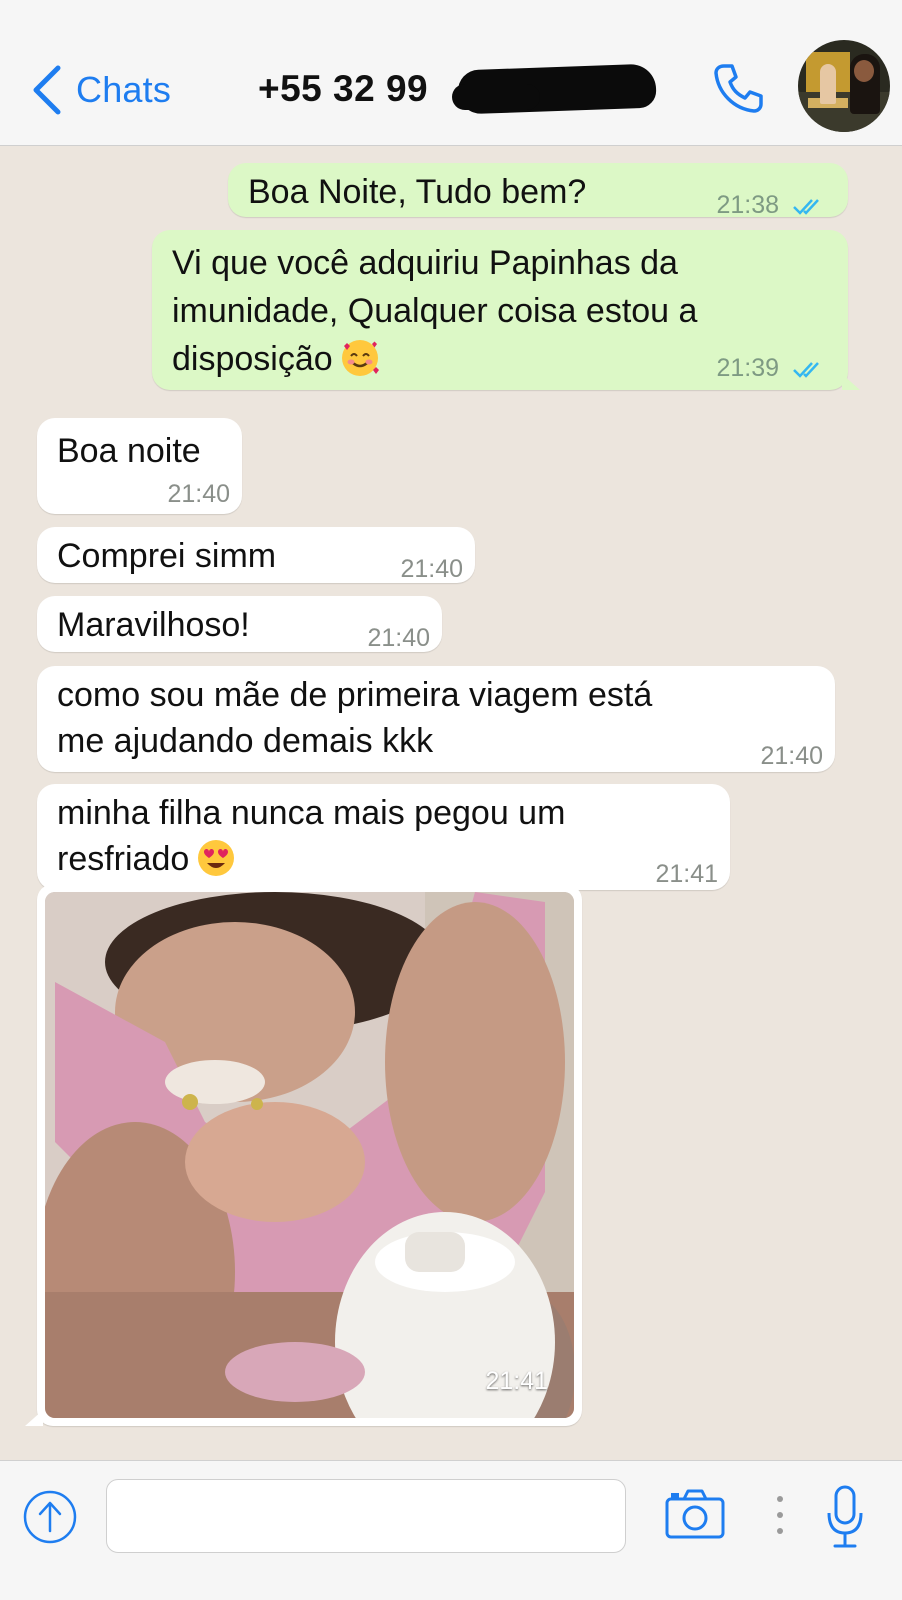 This screenshot has width=902, height=1600. Describe the element at coordinates (355, 695) in the screenshot. I see `message-text-line: como sou mãe de primeira viagem está` at that location.